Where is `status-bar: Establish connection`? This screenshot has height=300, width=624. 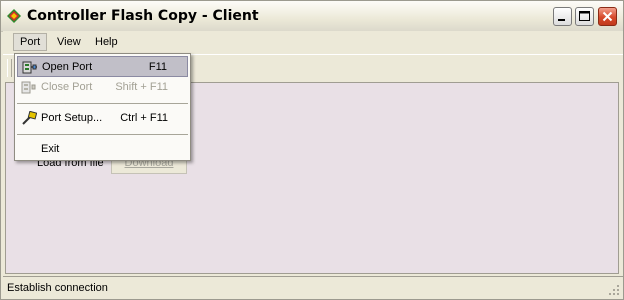 status-bar: Establish connection is located at coordinates (313, 287).